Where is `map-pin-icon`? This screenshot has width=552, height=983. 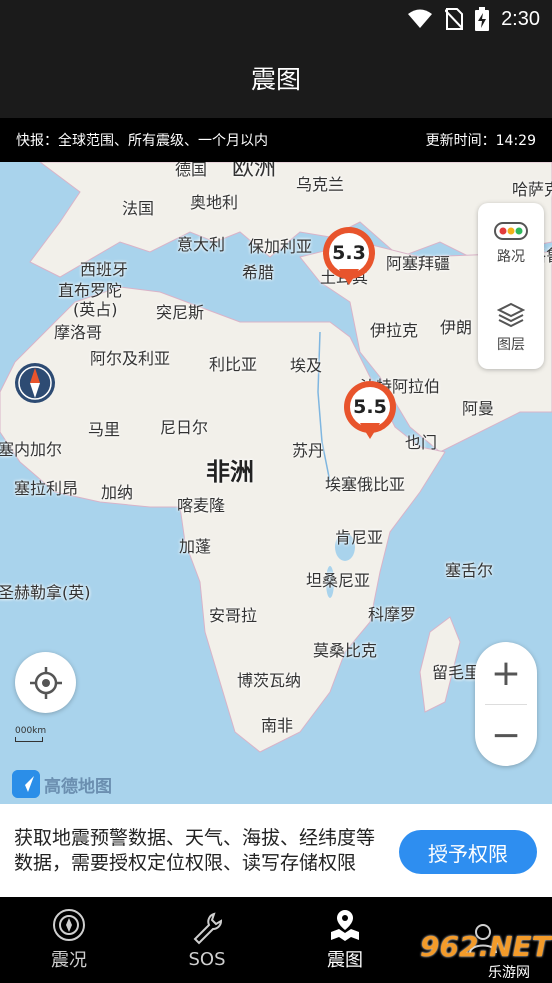 map-pin-icon is located at coordinates (345, 925).